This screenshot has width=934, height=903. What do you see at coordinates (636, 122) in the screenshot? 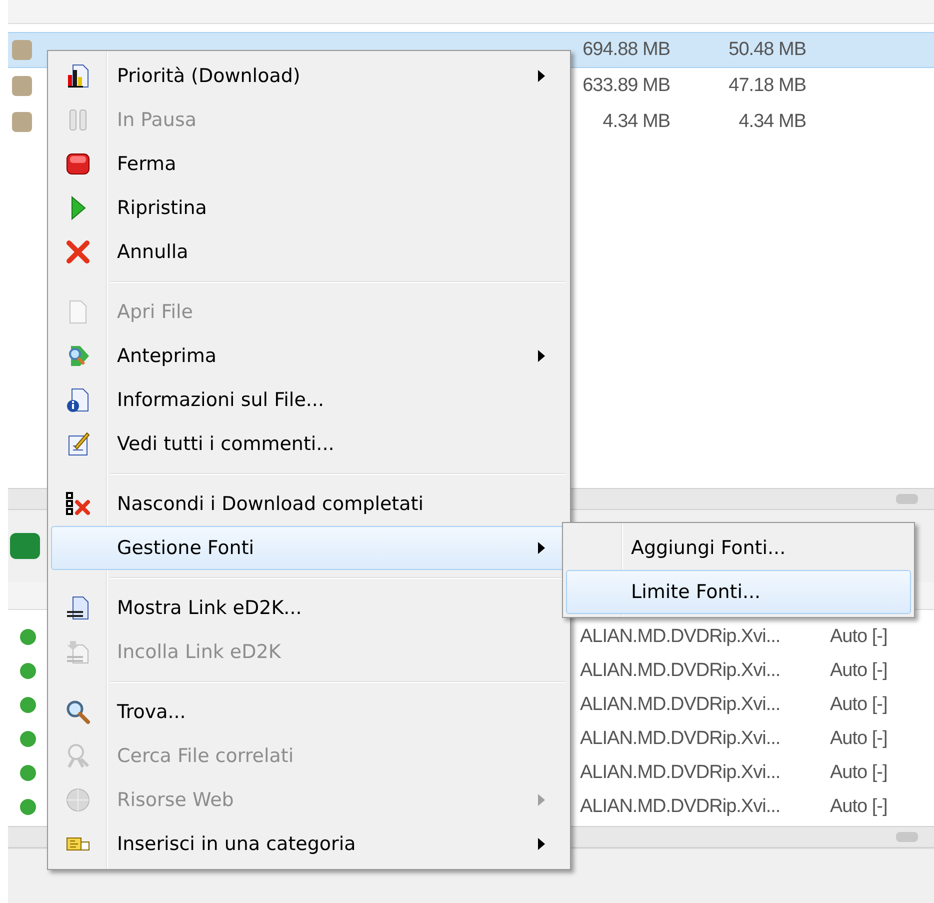
I see `size-cell-text: 4.34 MB` at bounding box center [636, 122].